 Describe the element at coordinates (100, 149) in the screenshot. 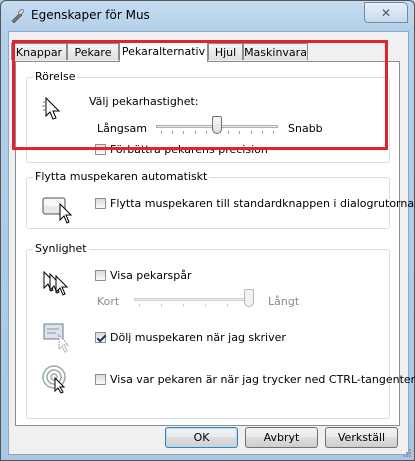

I see `precision-checkbox` at that location.